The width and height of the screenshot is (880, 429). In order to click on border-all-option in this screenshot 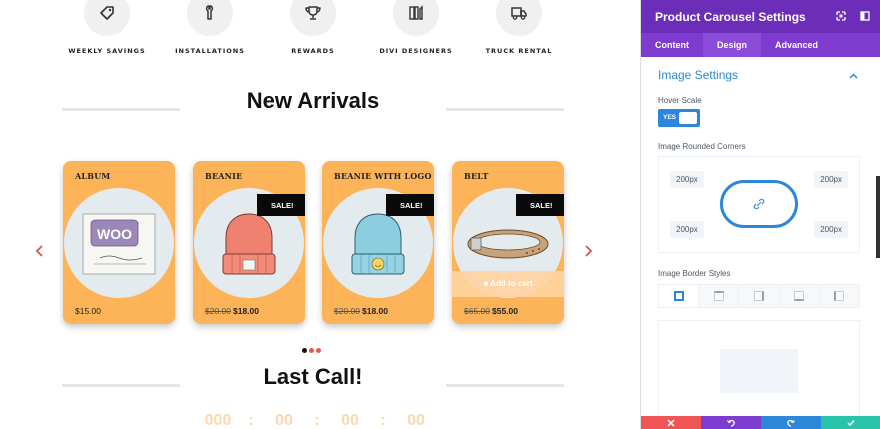, I will do `click(679, 296)`.